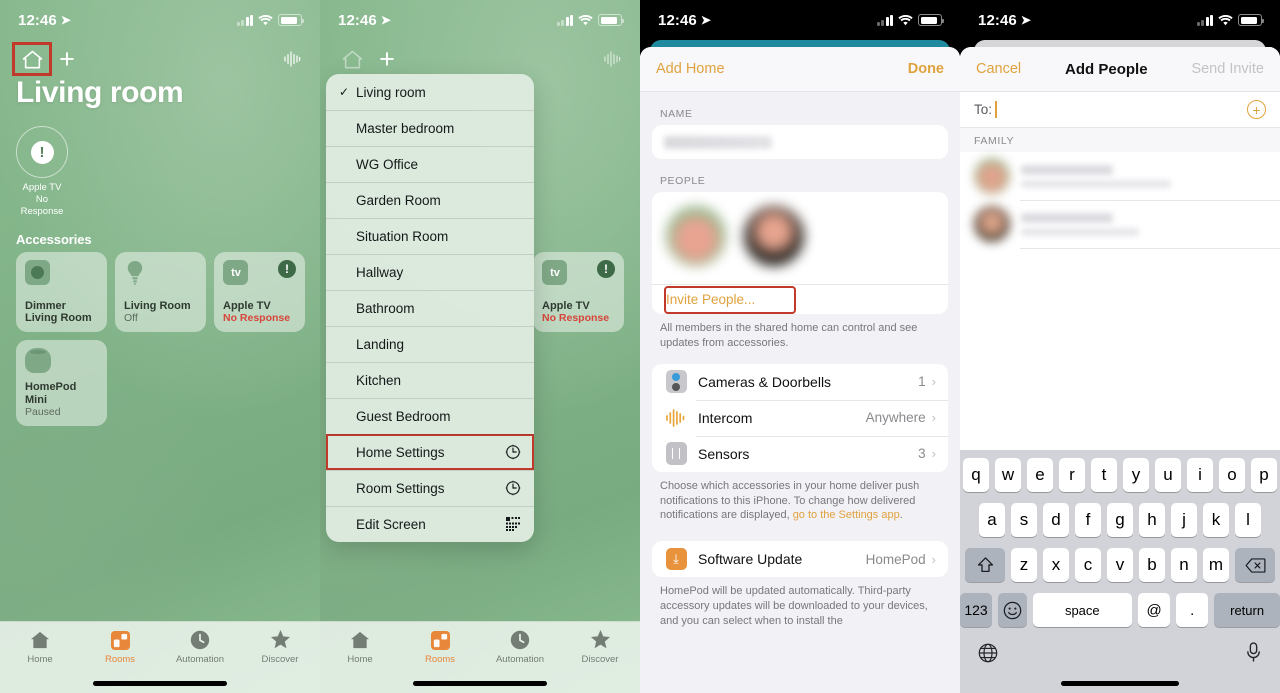 The image size is (1280, 693). What do you see at coordinates (1024, 520) in the screenshot?
I see `key-s: s` at bounding box center [1024, 520].